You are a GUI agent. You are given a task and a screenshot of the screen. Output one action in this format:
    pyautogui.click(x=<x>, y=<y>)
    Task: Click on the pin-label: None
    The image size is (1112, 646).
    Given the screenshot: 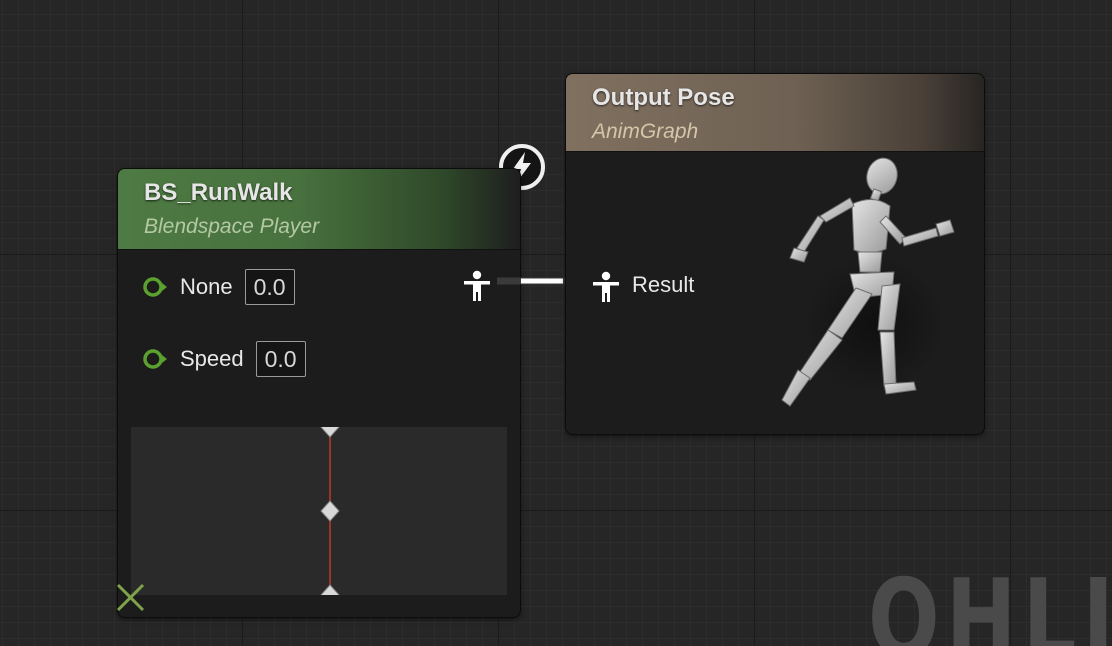 What is the action you would take?
    pyautogui.click(x=206, y=286)
    